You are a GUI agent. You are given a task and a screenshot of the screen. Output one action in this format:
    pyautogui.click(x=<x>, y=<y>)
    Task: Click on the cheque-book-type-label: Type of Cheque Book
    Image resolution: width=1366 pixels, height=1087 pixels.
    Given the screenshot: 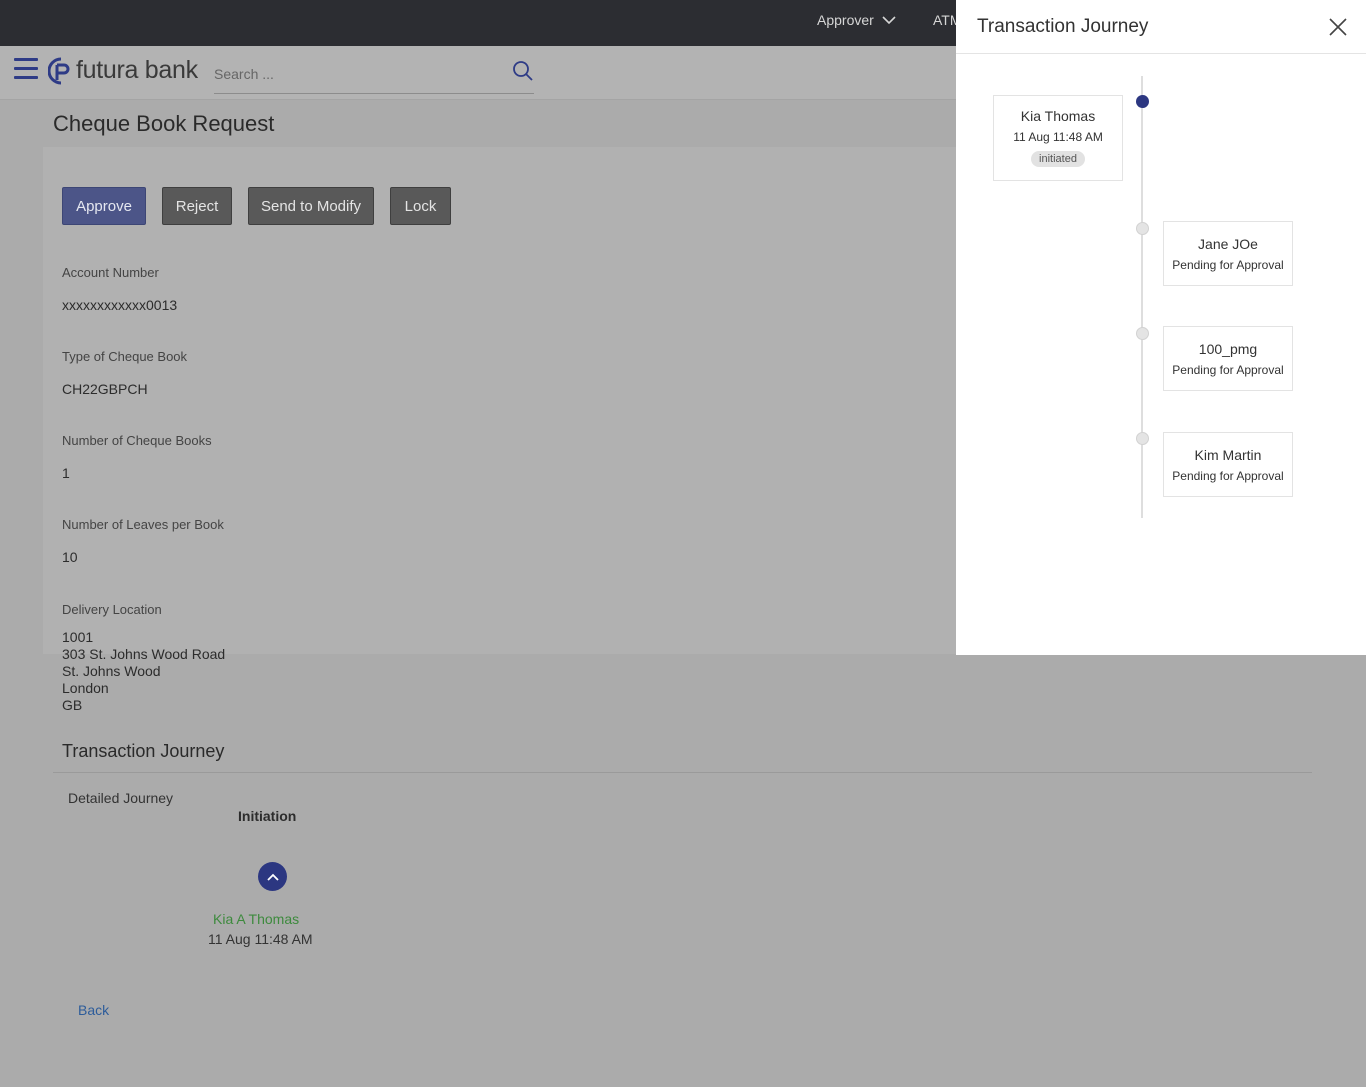 What is the action you would take?
    pyautogui.click(x=125, y=356)
    